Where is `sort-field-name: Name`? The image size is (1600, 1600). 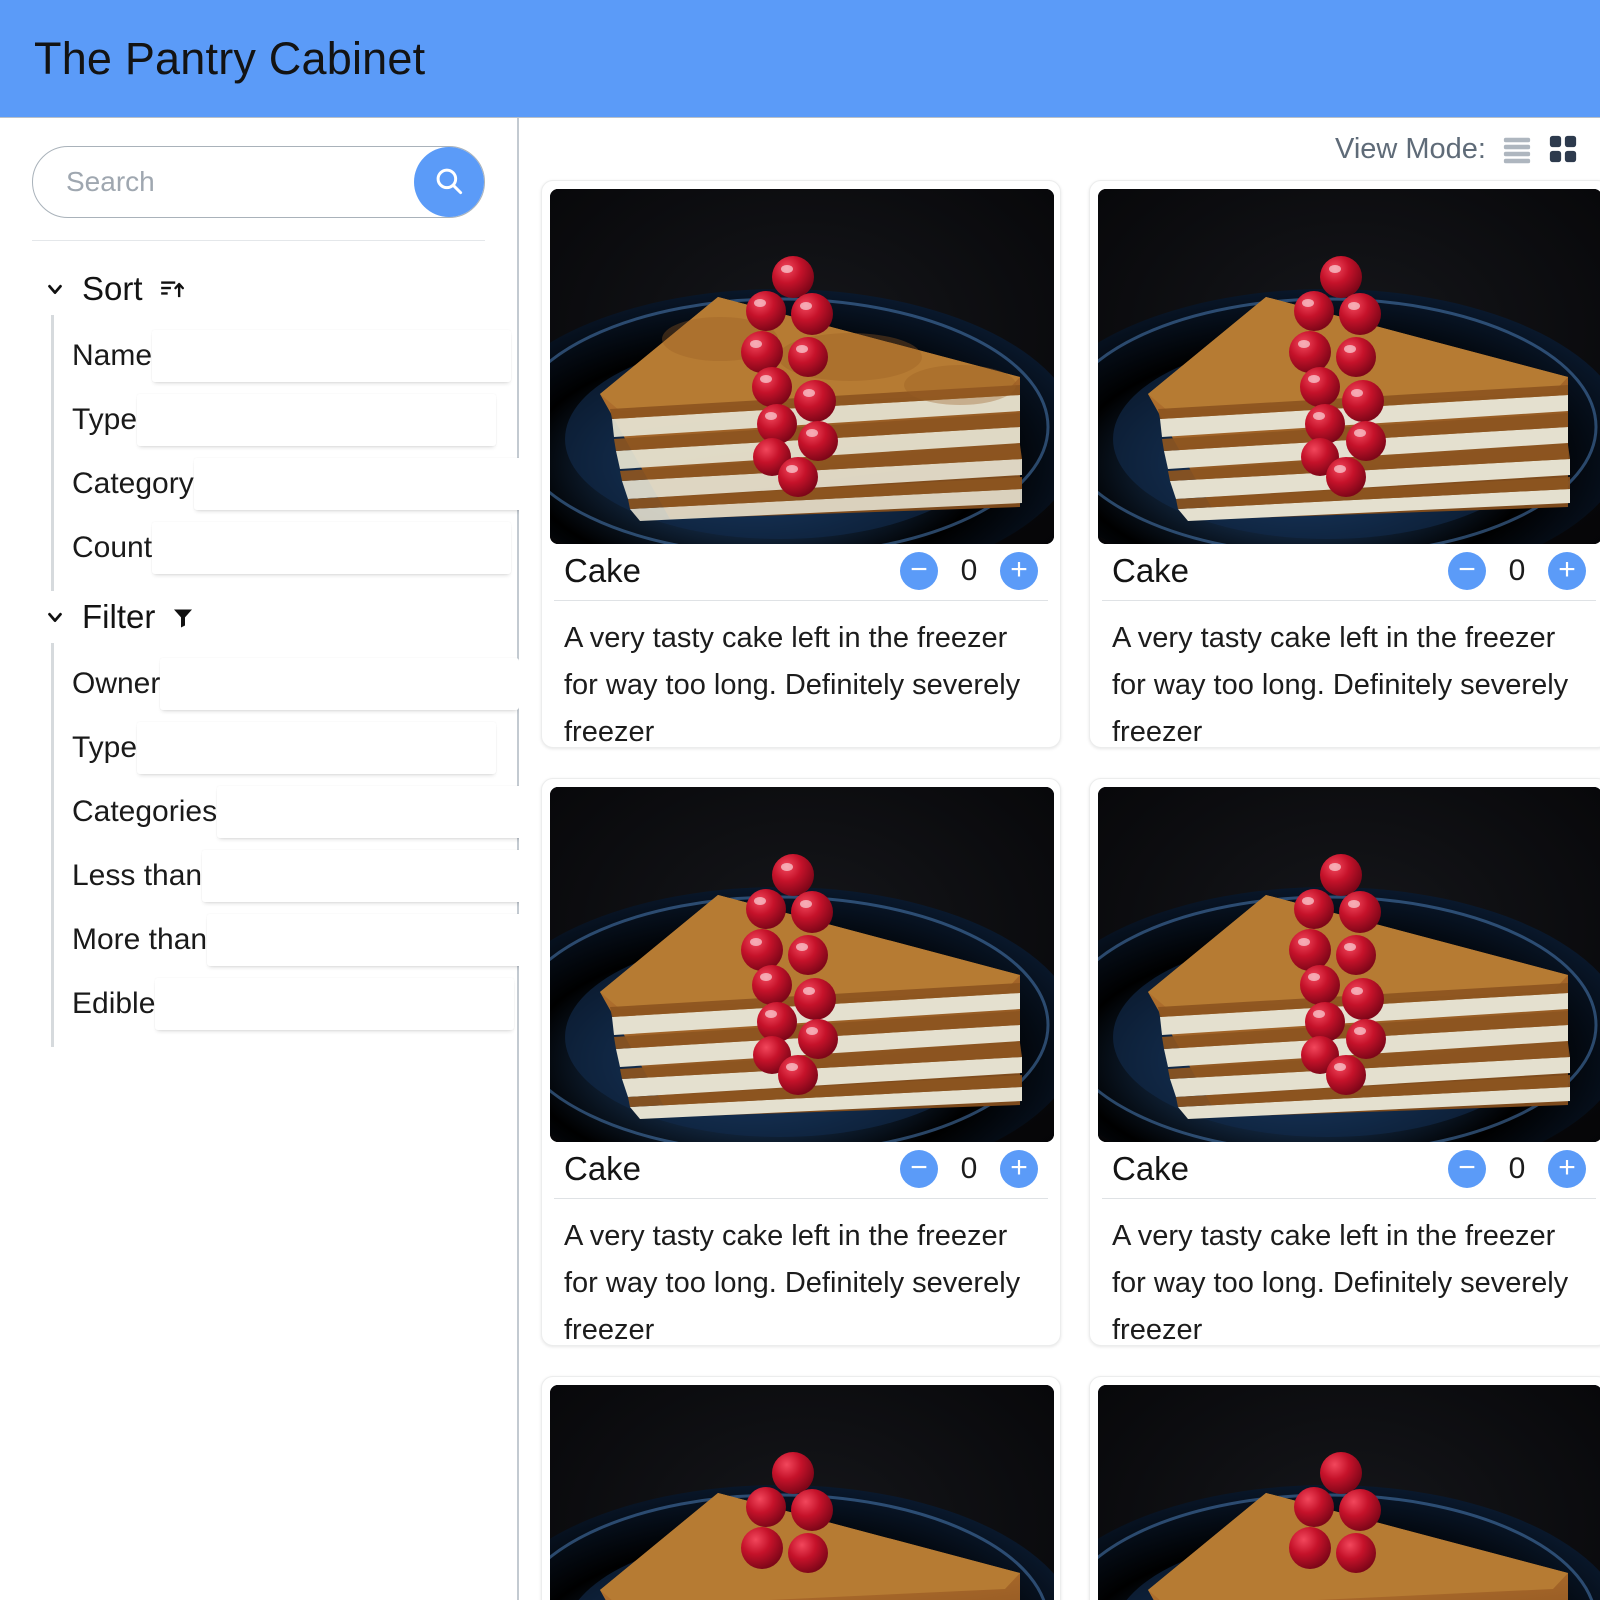
sort-field-name: Name is located at coordinates (283, 356).